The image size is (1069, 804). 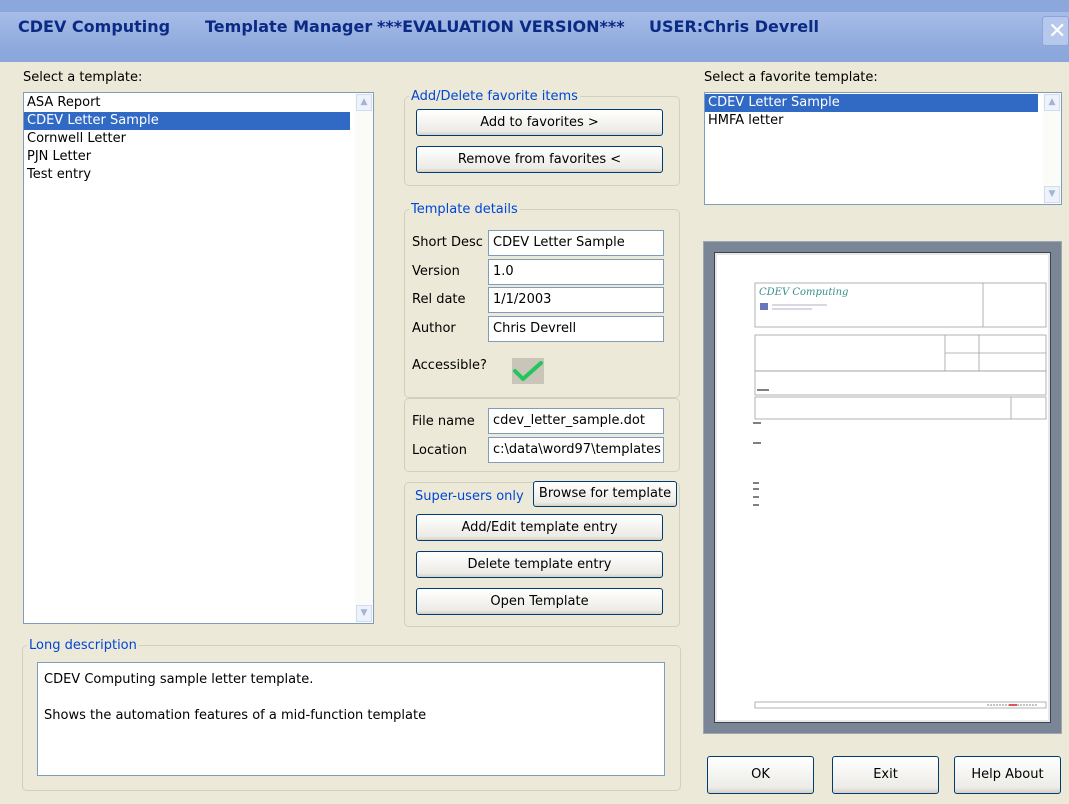 I want to click on add-edit-template-button: Add/Edit template entry, so click(x=539, y=527).